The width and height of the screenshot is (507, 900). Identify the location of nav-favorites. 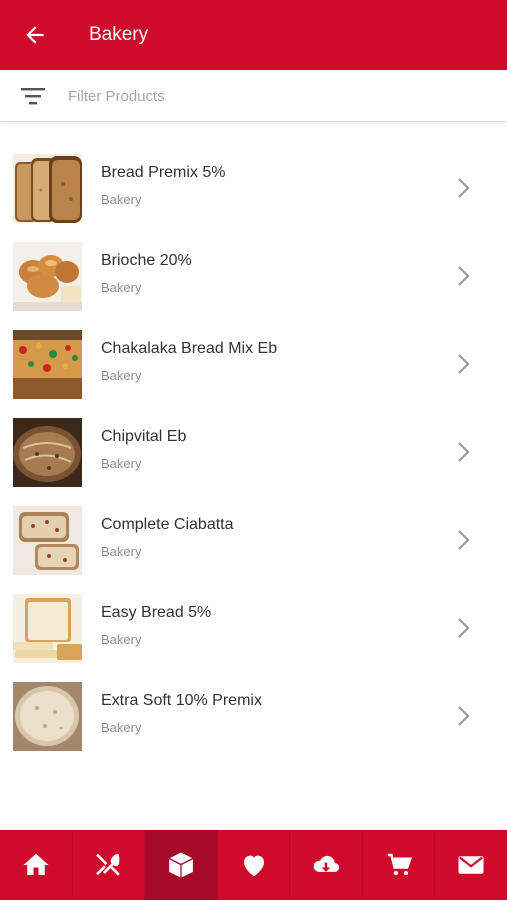
(254, 865).